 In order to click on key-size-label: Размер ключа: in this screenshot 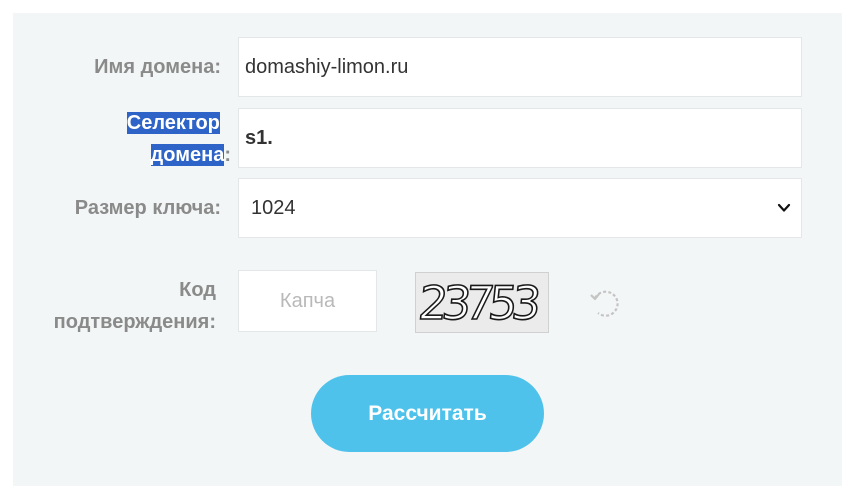, I will do `click(147, 208)`.